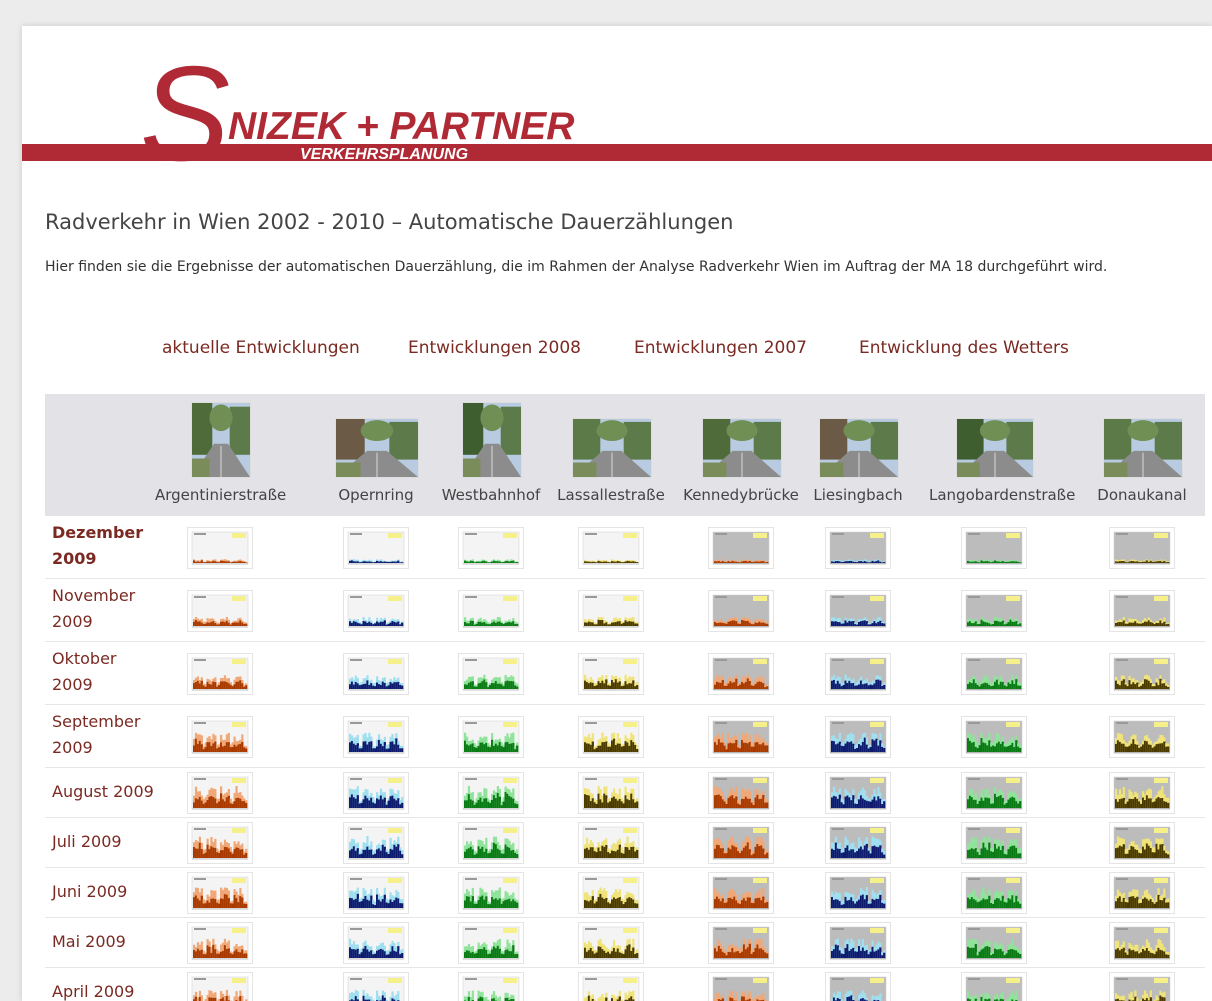  I want to click on month-link: September 2009, so click(104, 735).